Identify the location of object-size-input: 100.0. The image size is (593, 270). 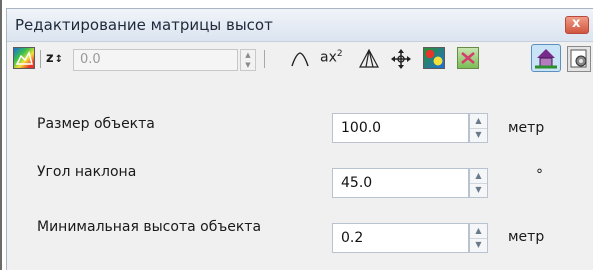
(400, 128).